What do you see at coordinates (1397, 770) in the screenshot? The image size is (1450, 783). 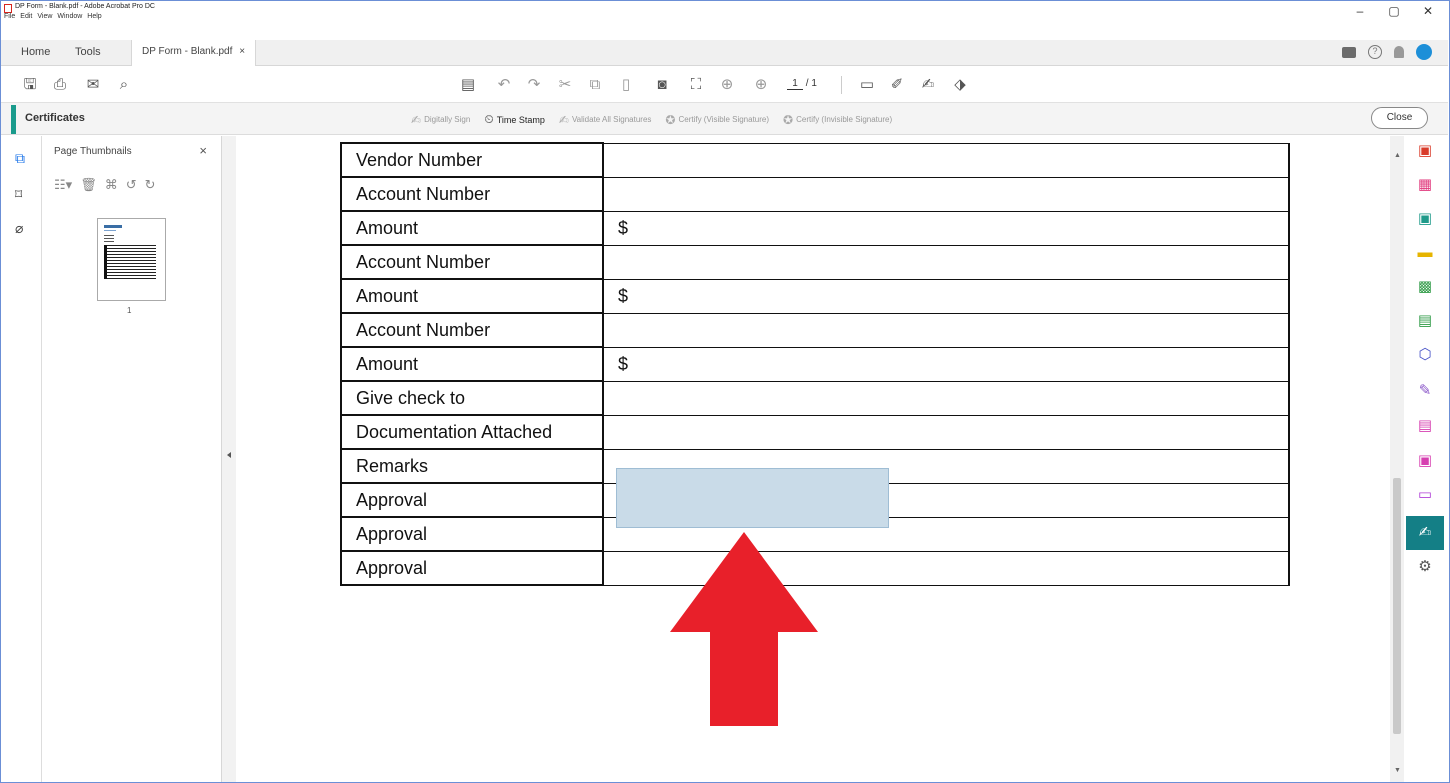 I see `scroll-down-icon: ▼` at bounding box center [1397, 770].